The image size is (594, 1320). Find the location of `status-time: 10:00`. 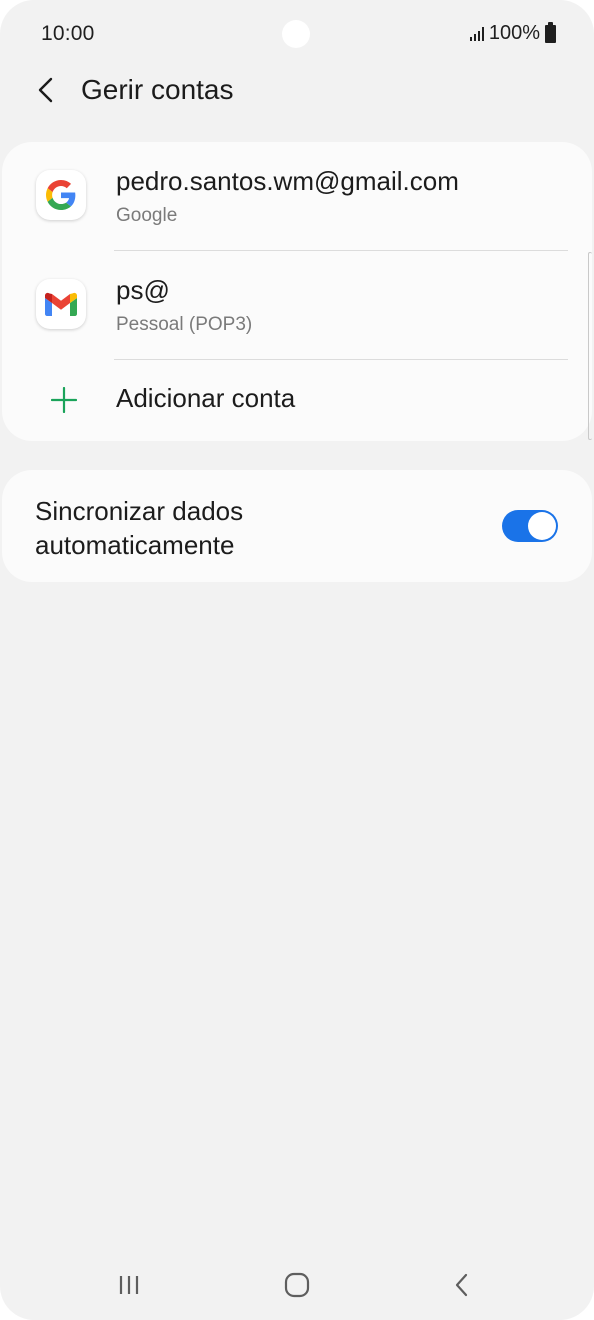

status-time: 10:00 is located at coordinates (68, 33).